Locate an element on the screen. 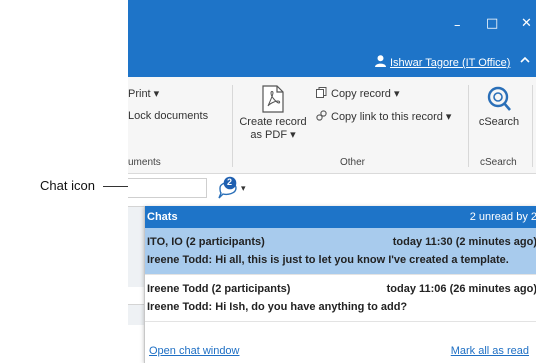 The width and height of the screenshot is (536, 363). create-record-pdf-button: Create record as PDF ▾ is located at coordinates (273, 113).